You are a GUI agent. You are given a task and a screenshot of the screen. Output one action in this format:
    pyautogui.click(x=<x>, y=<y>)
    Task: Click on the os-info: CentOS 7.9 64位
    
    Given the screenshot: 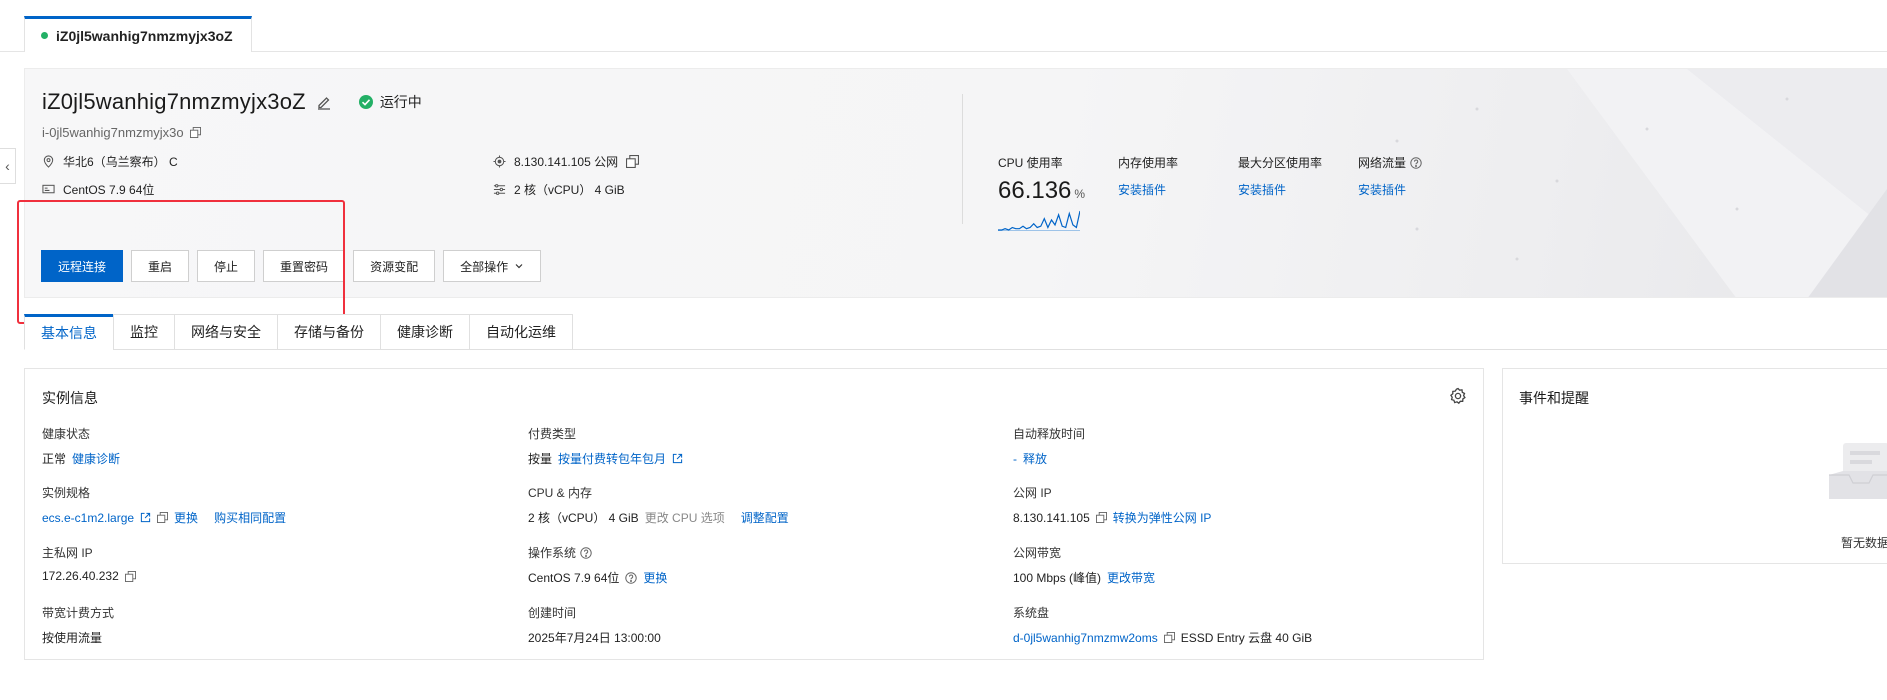 What is the action you would take?
    pyautogui.click(x=98, y=189)
    